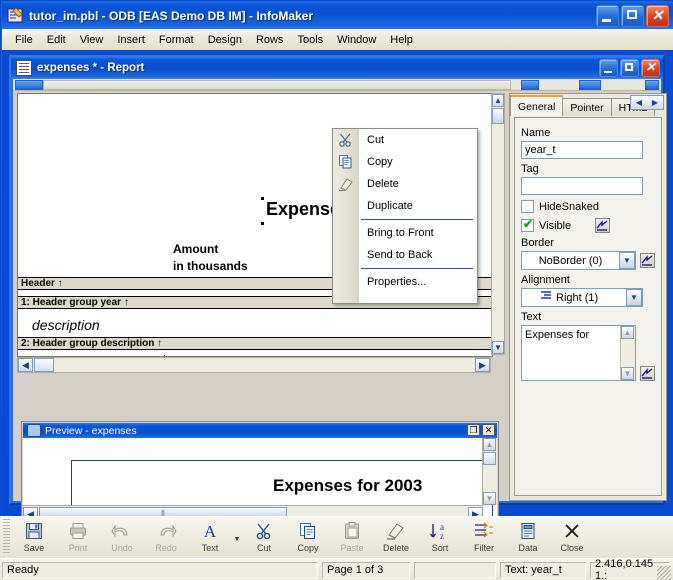  I want to click on design-amount-label-line2: in thousands, so click(210, 266).